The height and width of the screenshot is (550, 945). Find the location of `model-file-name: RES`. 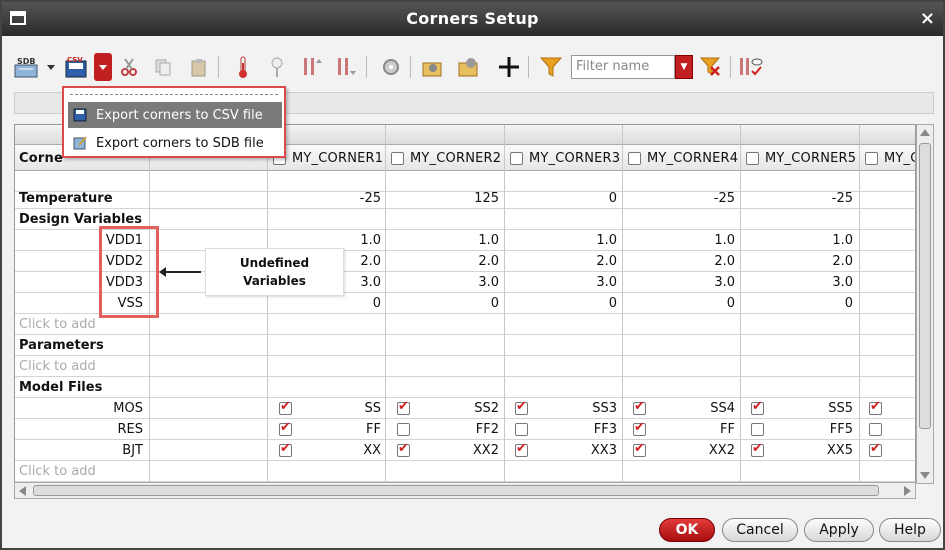

model-file-name: RES is located at coordinates (81, 429).